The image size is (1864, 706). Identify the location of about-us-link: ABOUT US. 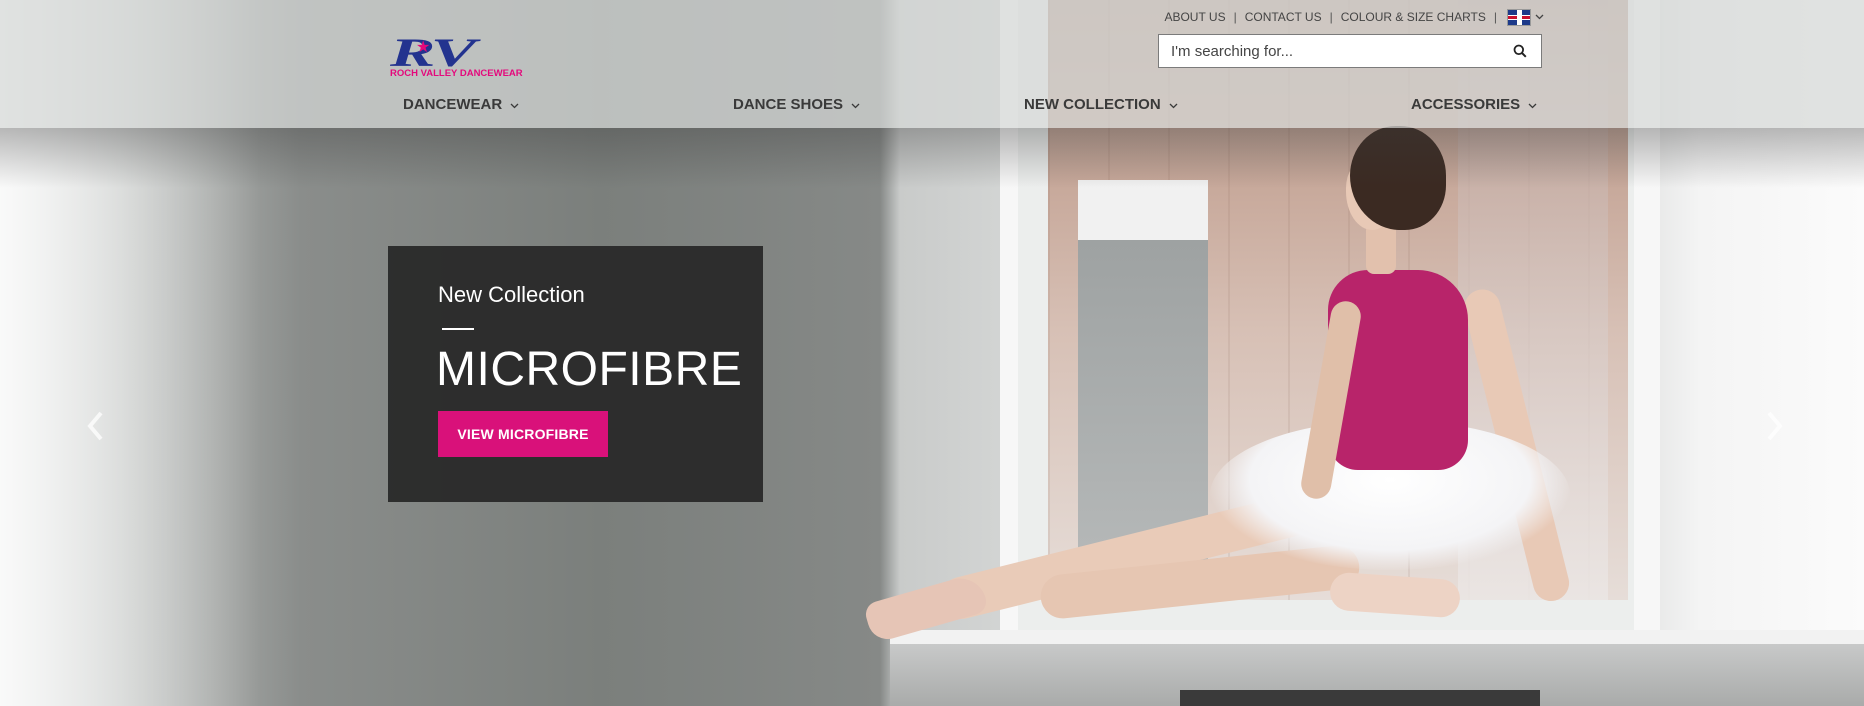
(1194, 17).